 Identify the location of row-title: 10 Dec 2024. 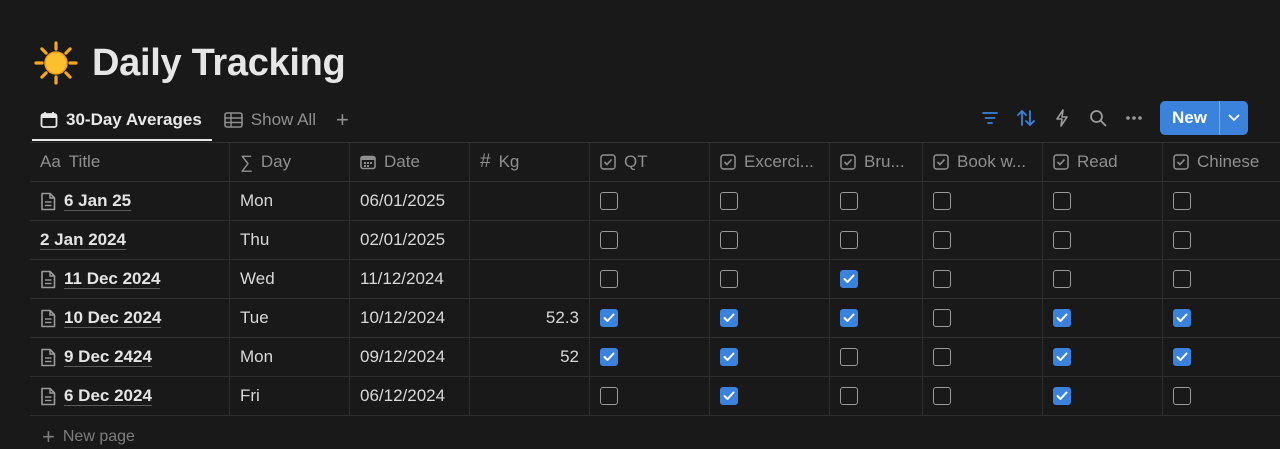
(113, 318).